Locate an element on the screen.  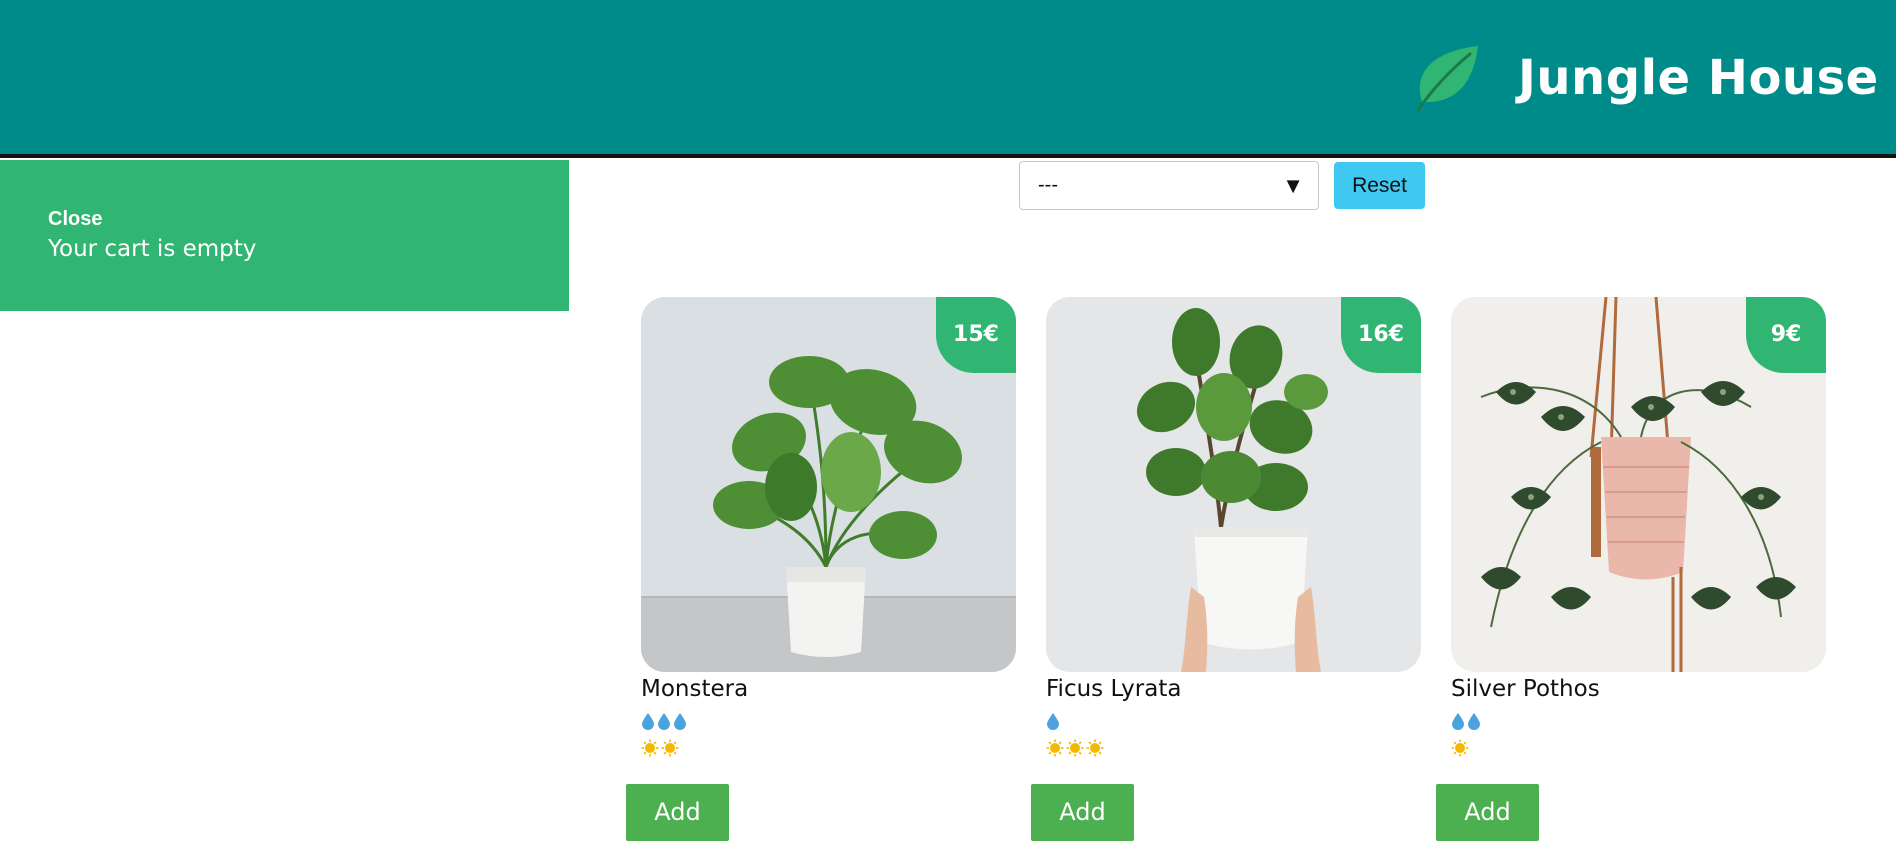
cart-empty-message: Your cart is empty is located at coordinates (152, 249).